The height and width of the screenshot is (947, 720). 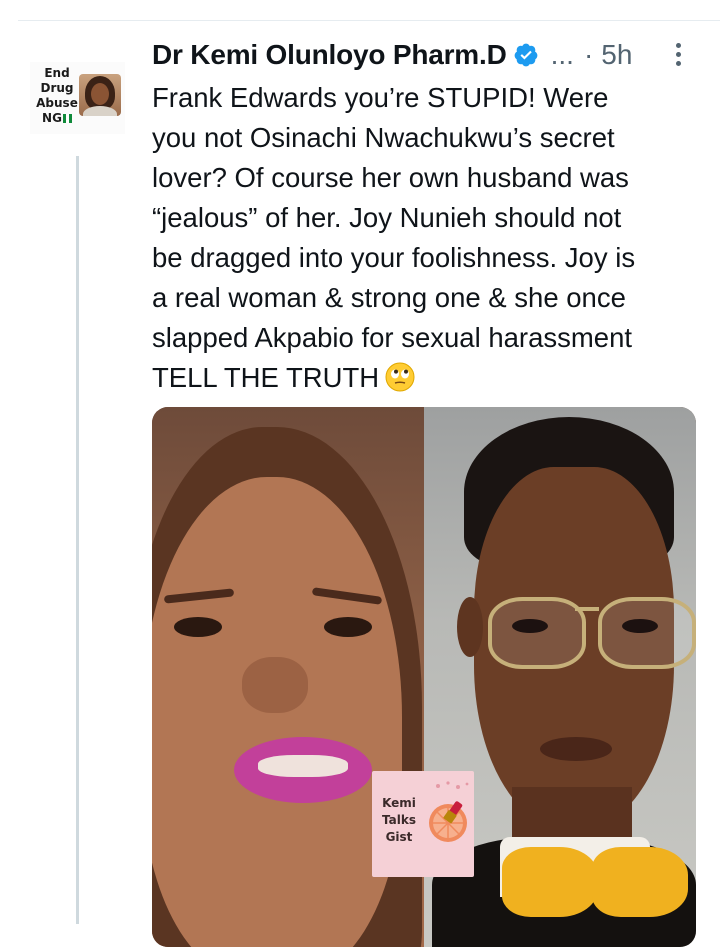 I want to click on watermark-line: Gist, so click(x=399, y=837).